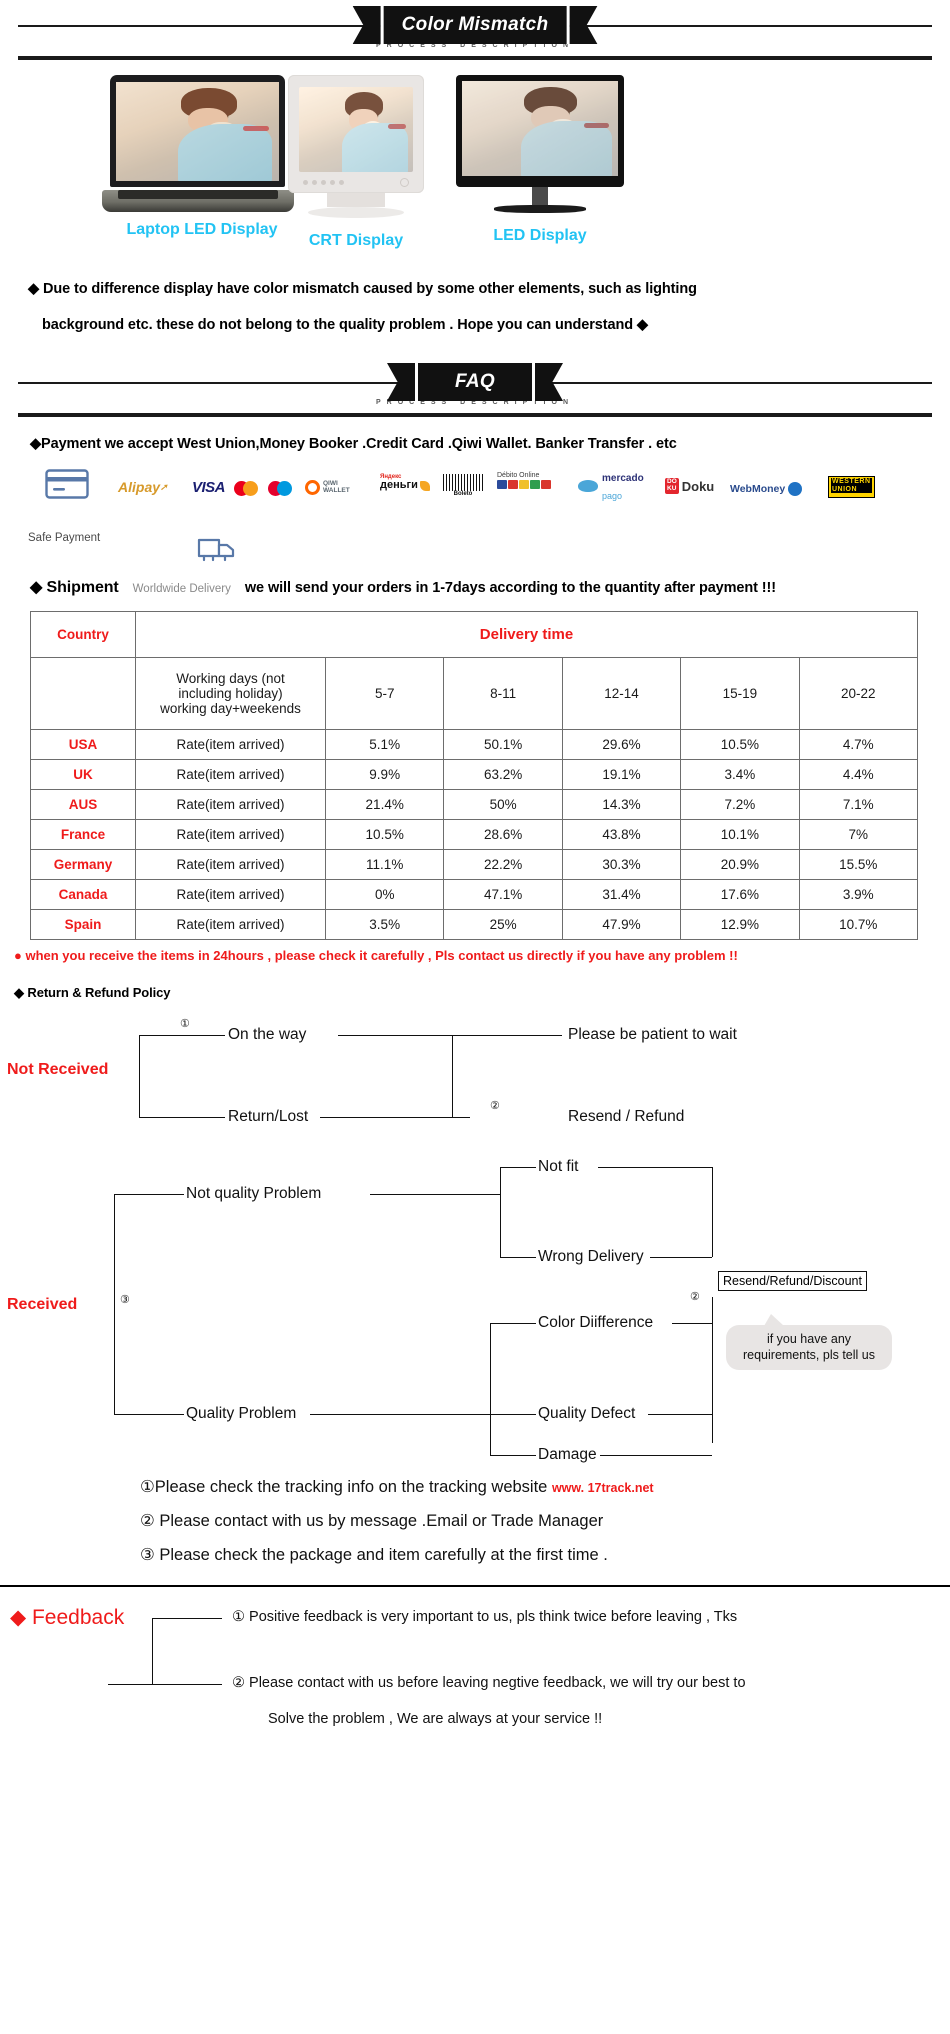  Describe the element at coordinates (503, 804) in the screenshot. I see `cell-value: 50%` at that location.